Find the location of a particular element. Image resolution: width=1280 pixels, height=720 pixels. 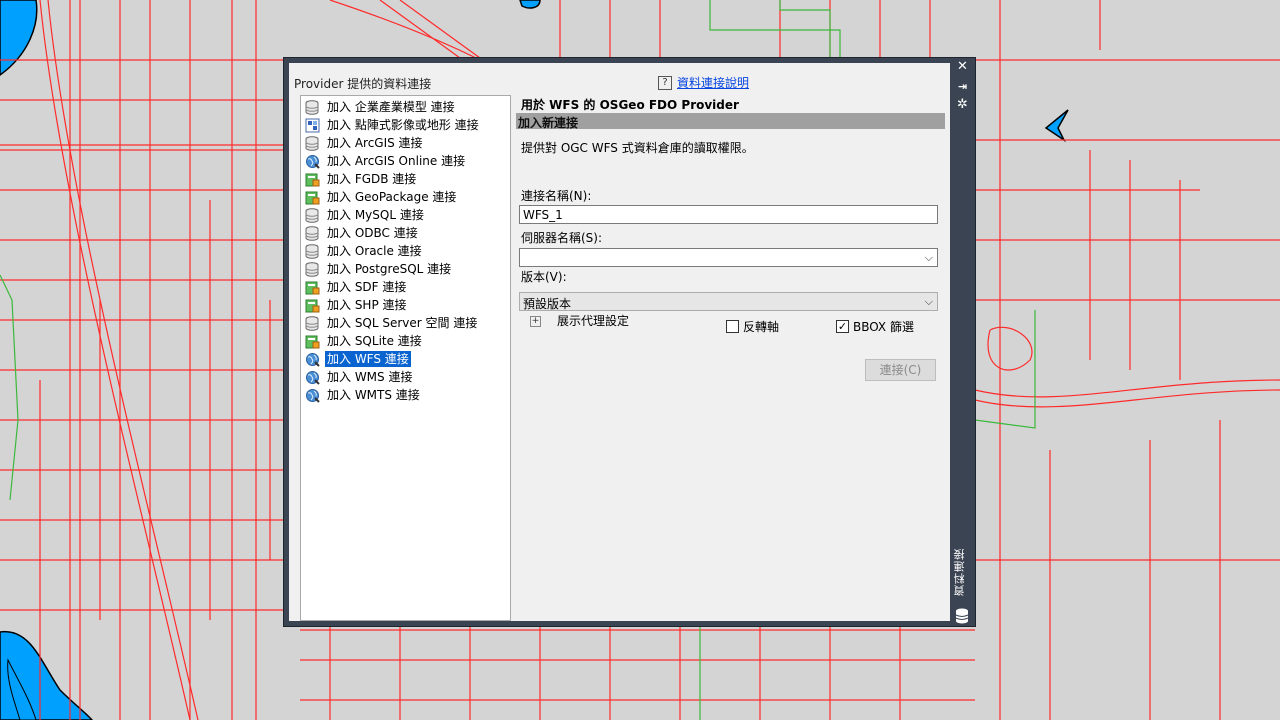

water-body is located at coordinates (530, 4).